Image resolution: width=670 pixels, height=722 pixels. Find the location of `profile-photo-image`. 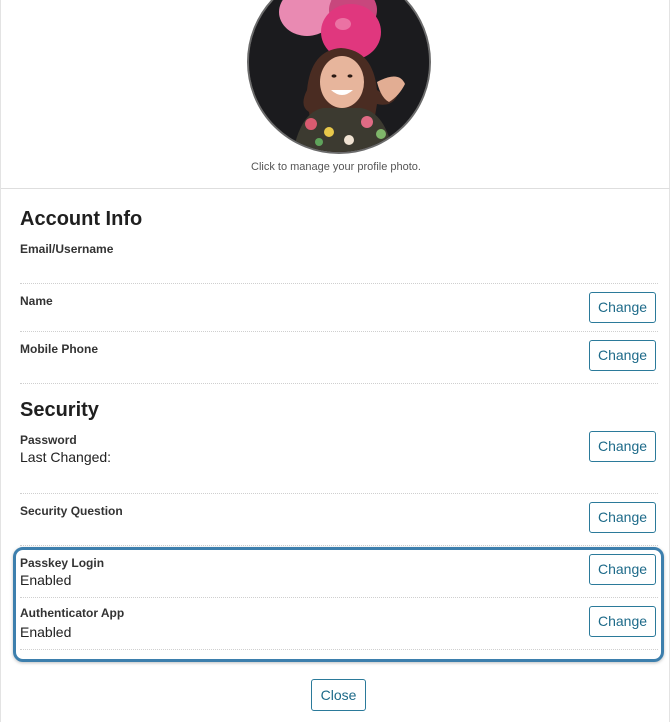

profile-photo-image is located at coordinates (339, 77).